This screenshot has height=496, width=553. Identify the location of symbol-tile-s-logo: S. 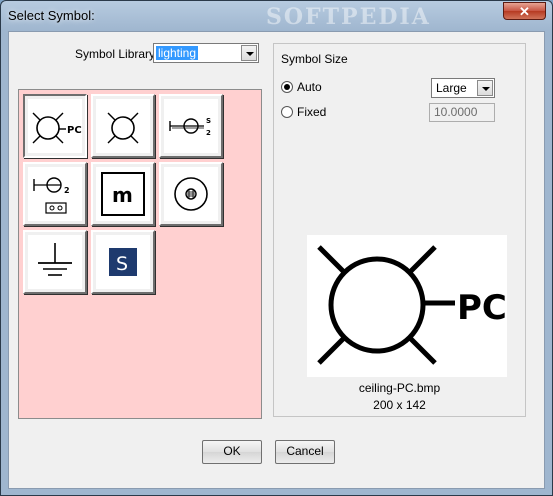
(123, 262).